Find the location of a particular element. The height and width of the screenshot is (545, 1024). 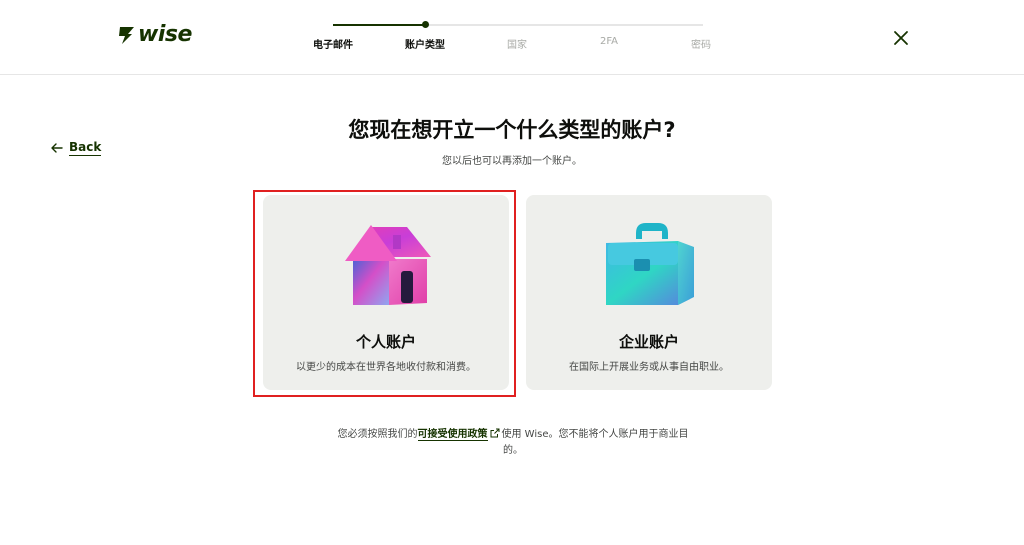

personal-account-card: 个人账户 以更少的成本在世界各地收付款和消费。 is located at coordinates (386, 292).